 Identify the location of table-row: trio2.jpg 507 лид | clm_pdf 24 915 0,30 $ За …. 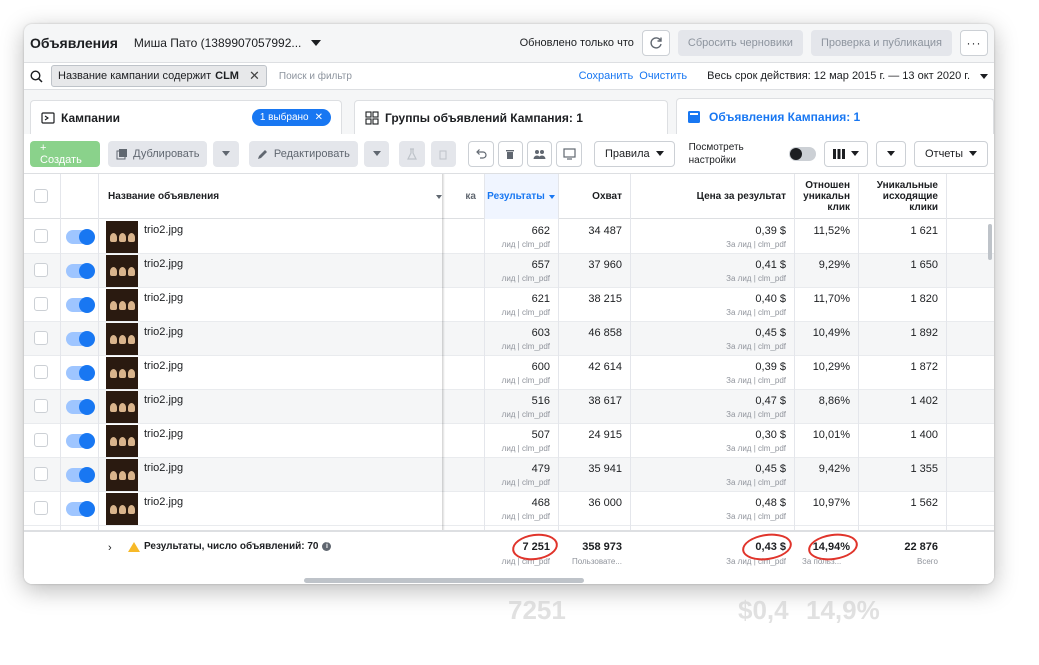
(509, 441).